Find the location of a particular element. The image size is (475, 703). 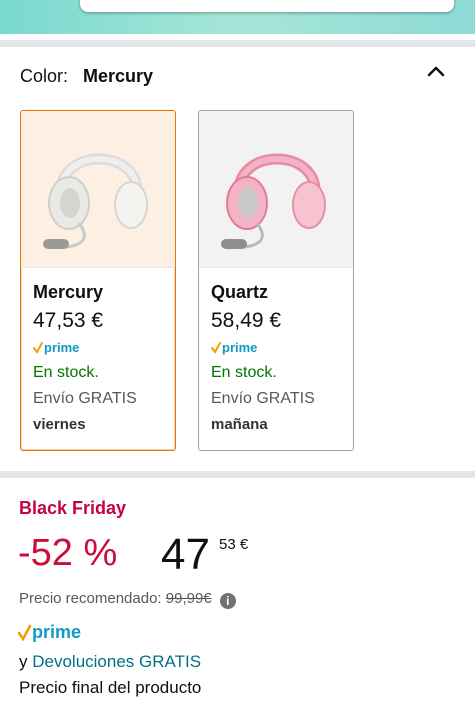

recommended-price: Precio recomendado: 99,99€ i is located at coordinates (127, 599).